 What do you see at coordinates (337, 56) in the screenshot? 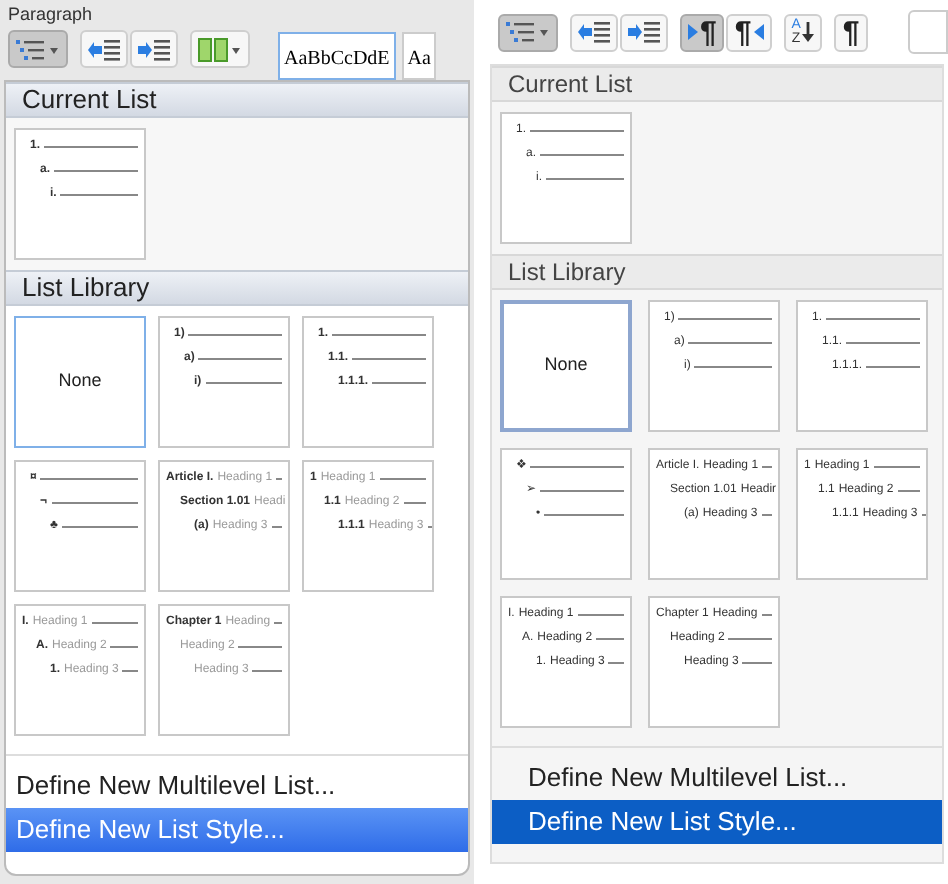
I see `style-preview: AaBbCcDdE` at bounding box center [337, 56].